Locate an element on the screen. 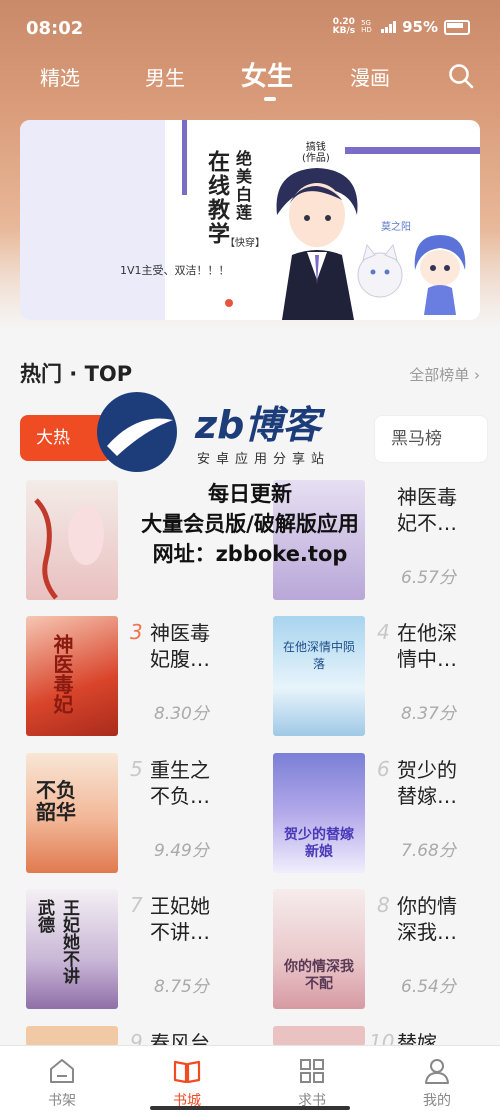  battery-level: 95% is located at coordinates (420, 27).